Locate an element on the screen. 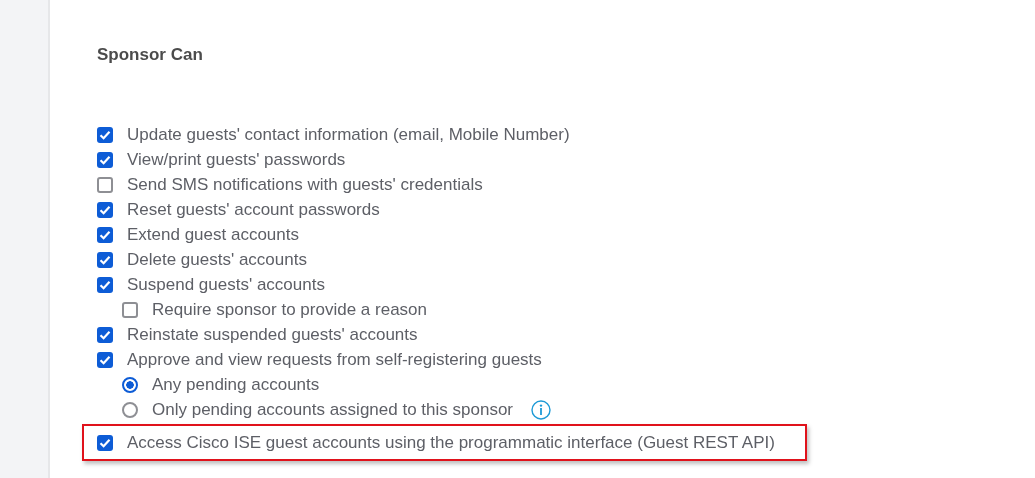 The width and height of the screenshot is (1035, 478). option-label: Only pending accounts assigned to this sponsor is located at coordinates (332, 409).